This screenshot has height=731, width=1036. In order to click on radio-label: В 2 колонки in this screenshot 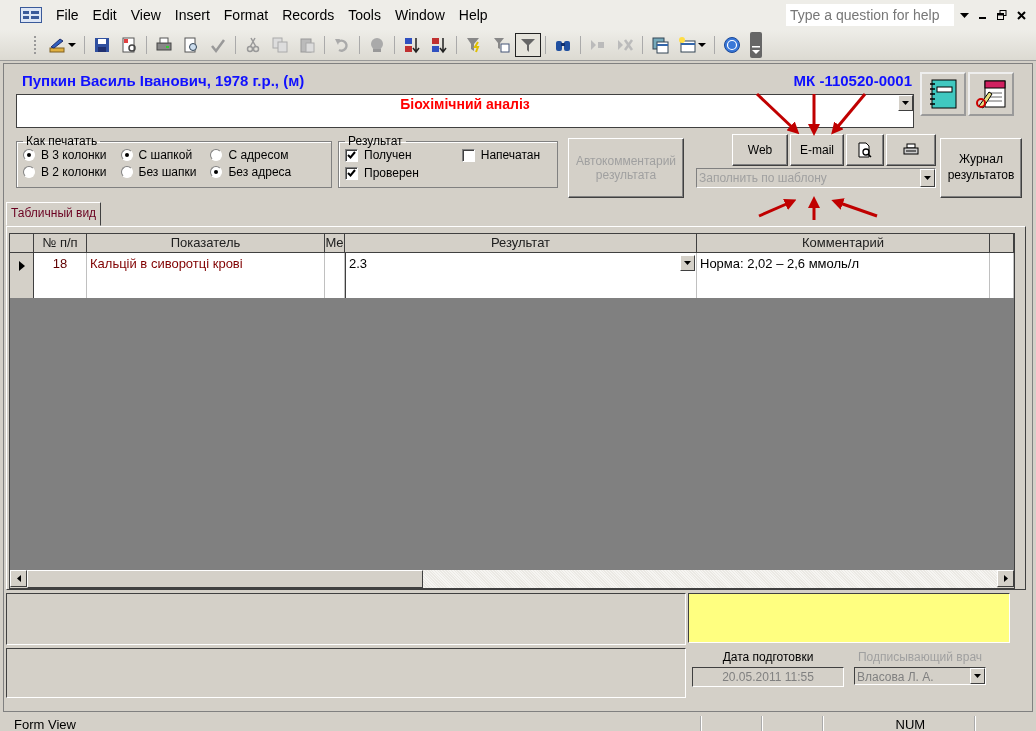, I will do `click(74, 172)`.